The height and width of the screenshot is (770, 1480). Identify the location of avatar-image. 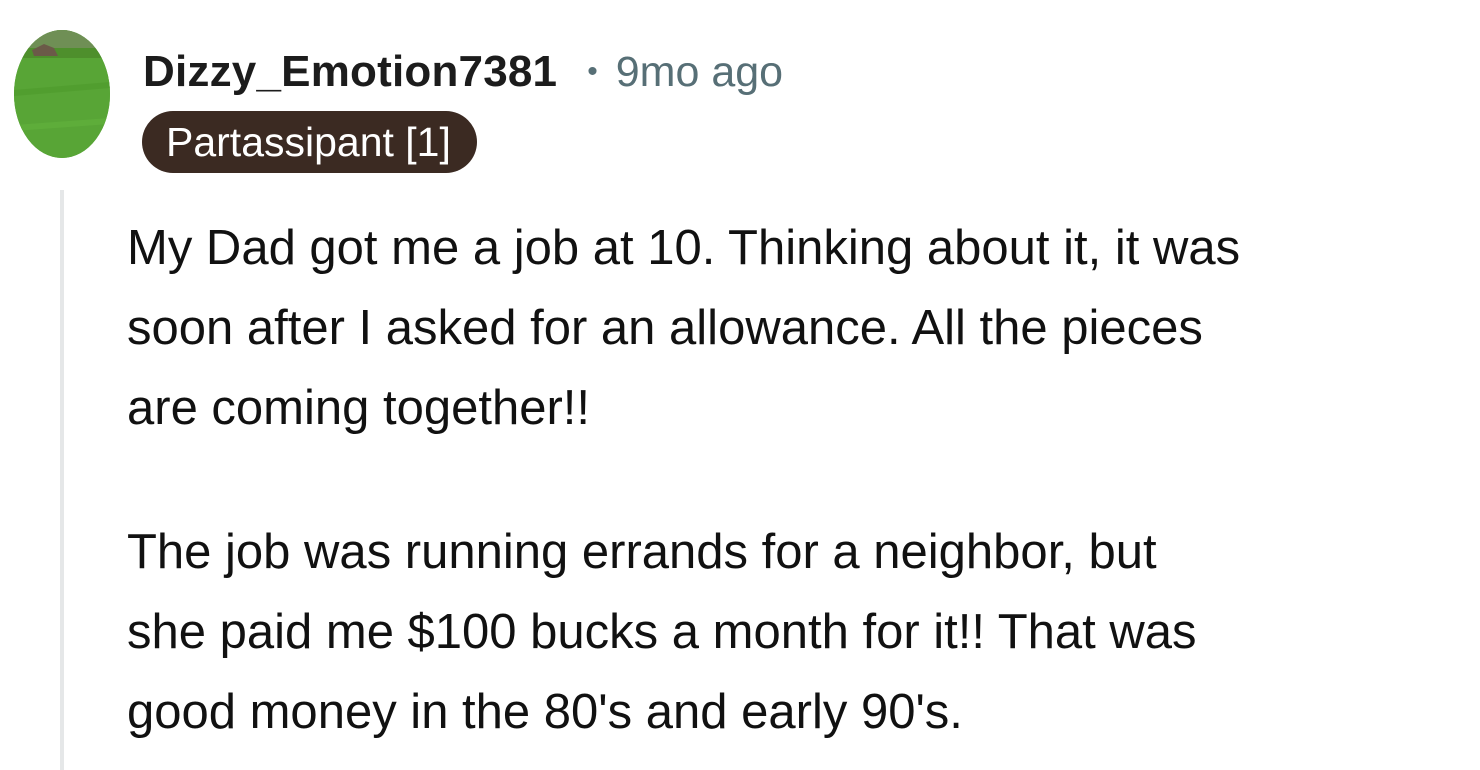
(62, 94).